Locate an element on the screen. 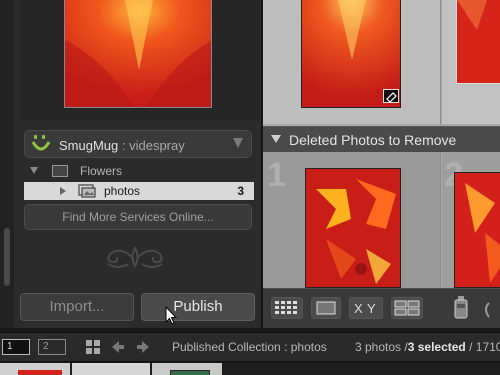 The image size is (500, 375). collection-icon is located at coordinates (87, 191).